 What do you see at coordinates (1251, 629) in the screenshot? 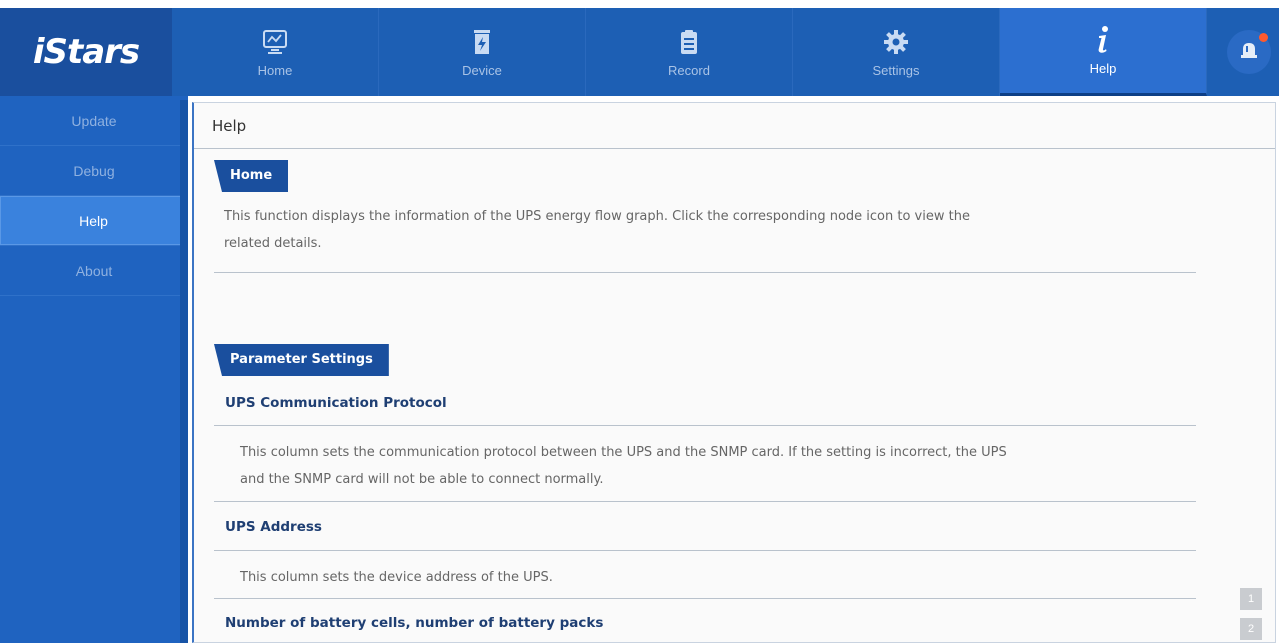
I see `page-button-2: 2` at bounding box center [1251, 629].